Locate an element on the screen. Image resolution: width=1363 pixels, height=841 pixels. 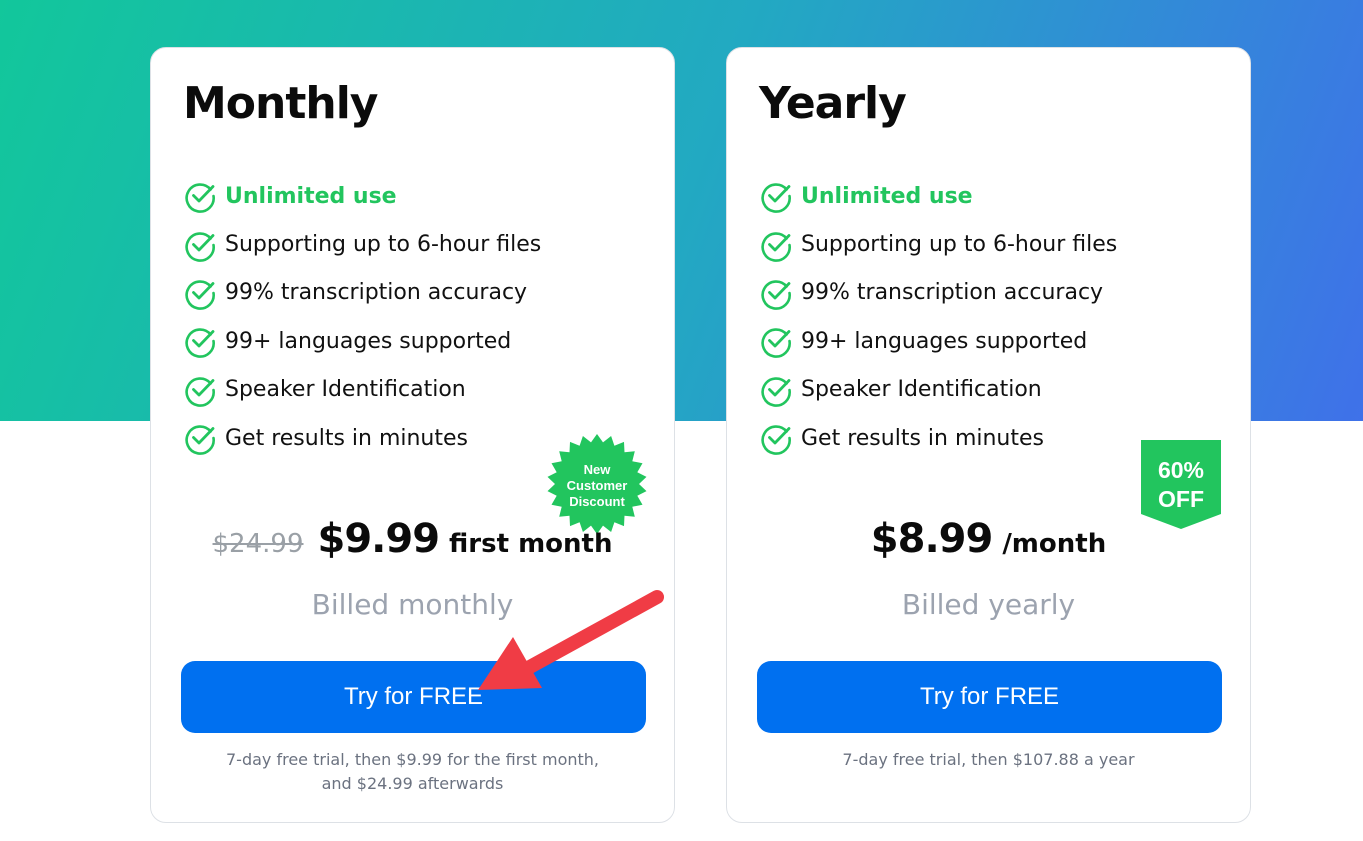
price-period: first month is located at coordinates (531, 544).